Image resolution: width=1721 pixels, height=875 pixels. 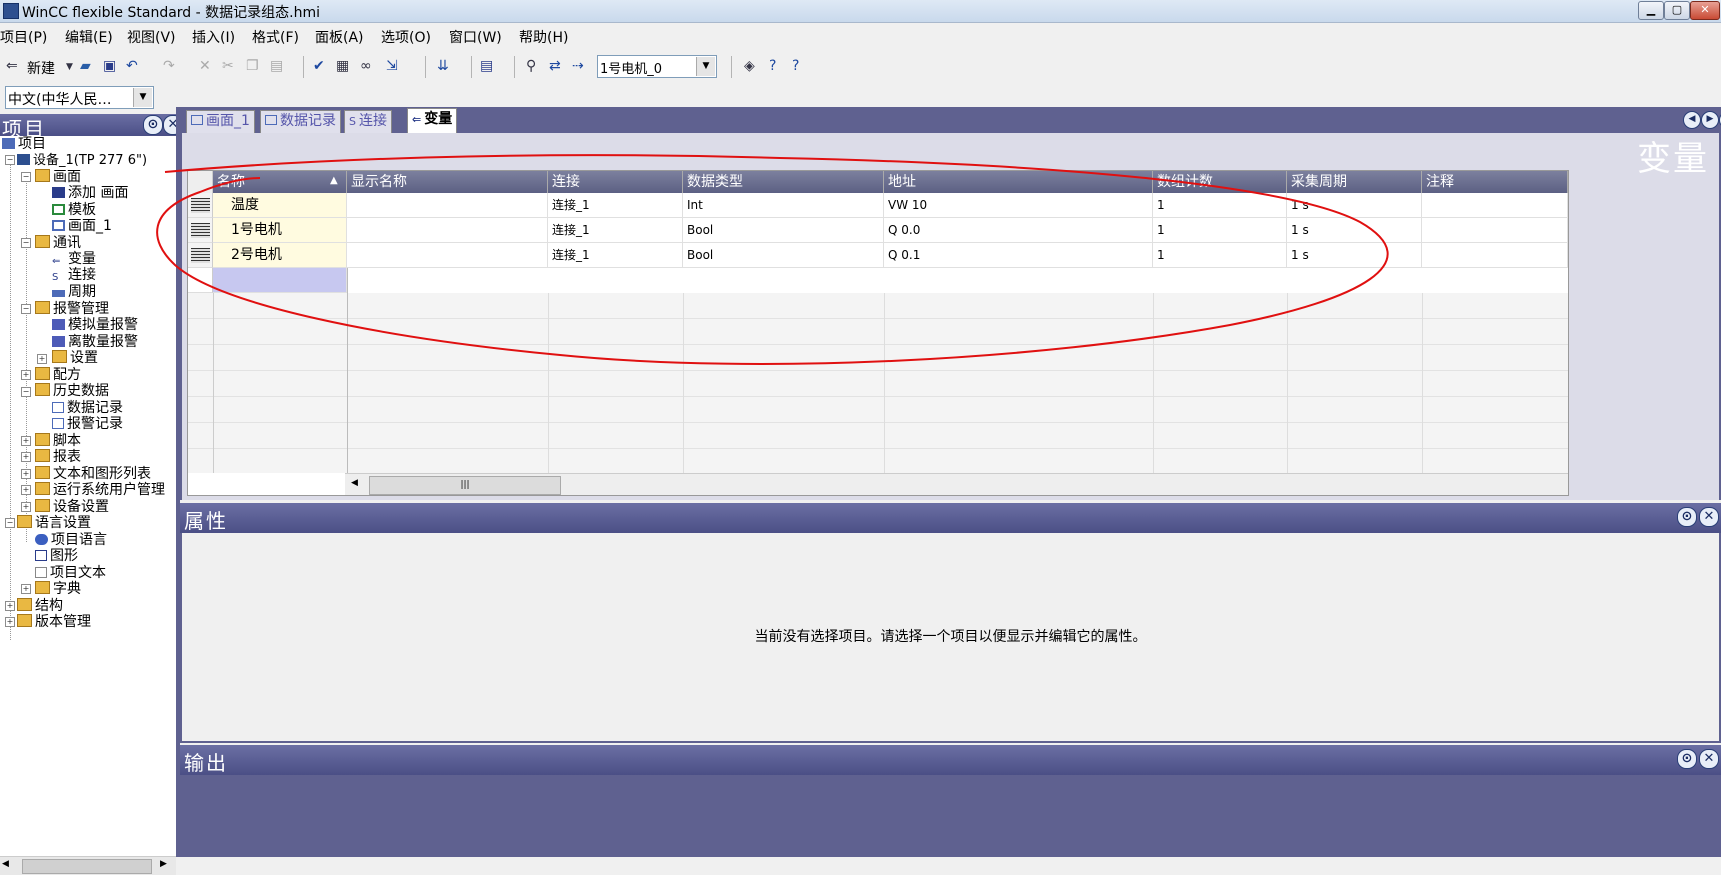 What do you see at coordinates (956, 484) in the screenshot?
I see `table-horizontal-scrollbar: ◀ |||` at bounding box center [956, 484].